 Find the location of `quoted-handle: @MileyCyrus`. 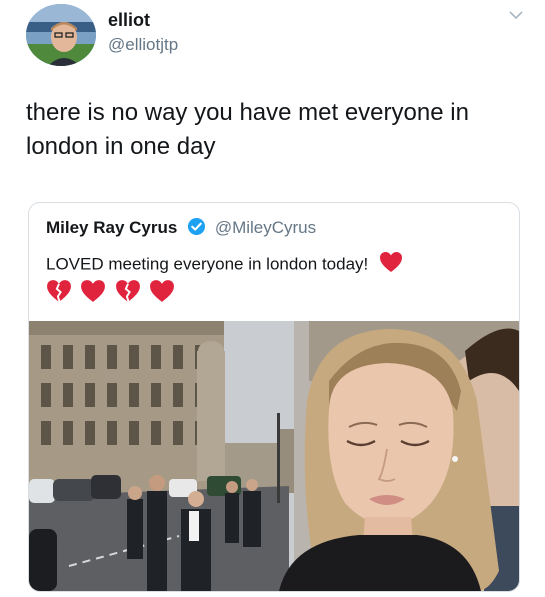

quoted-handle: @MileyCyrus is located at coordinates (265, 227).